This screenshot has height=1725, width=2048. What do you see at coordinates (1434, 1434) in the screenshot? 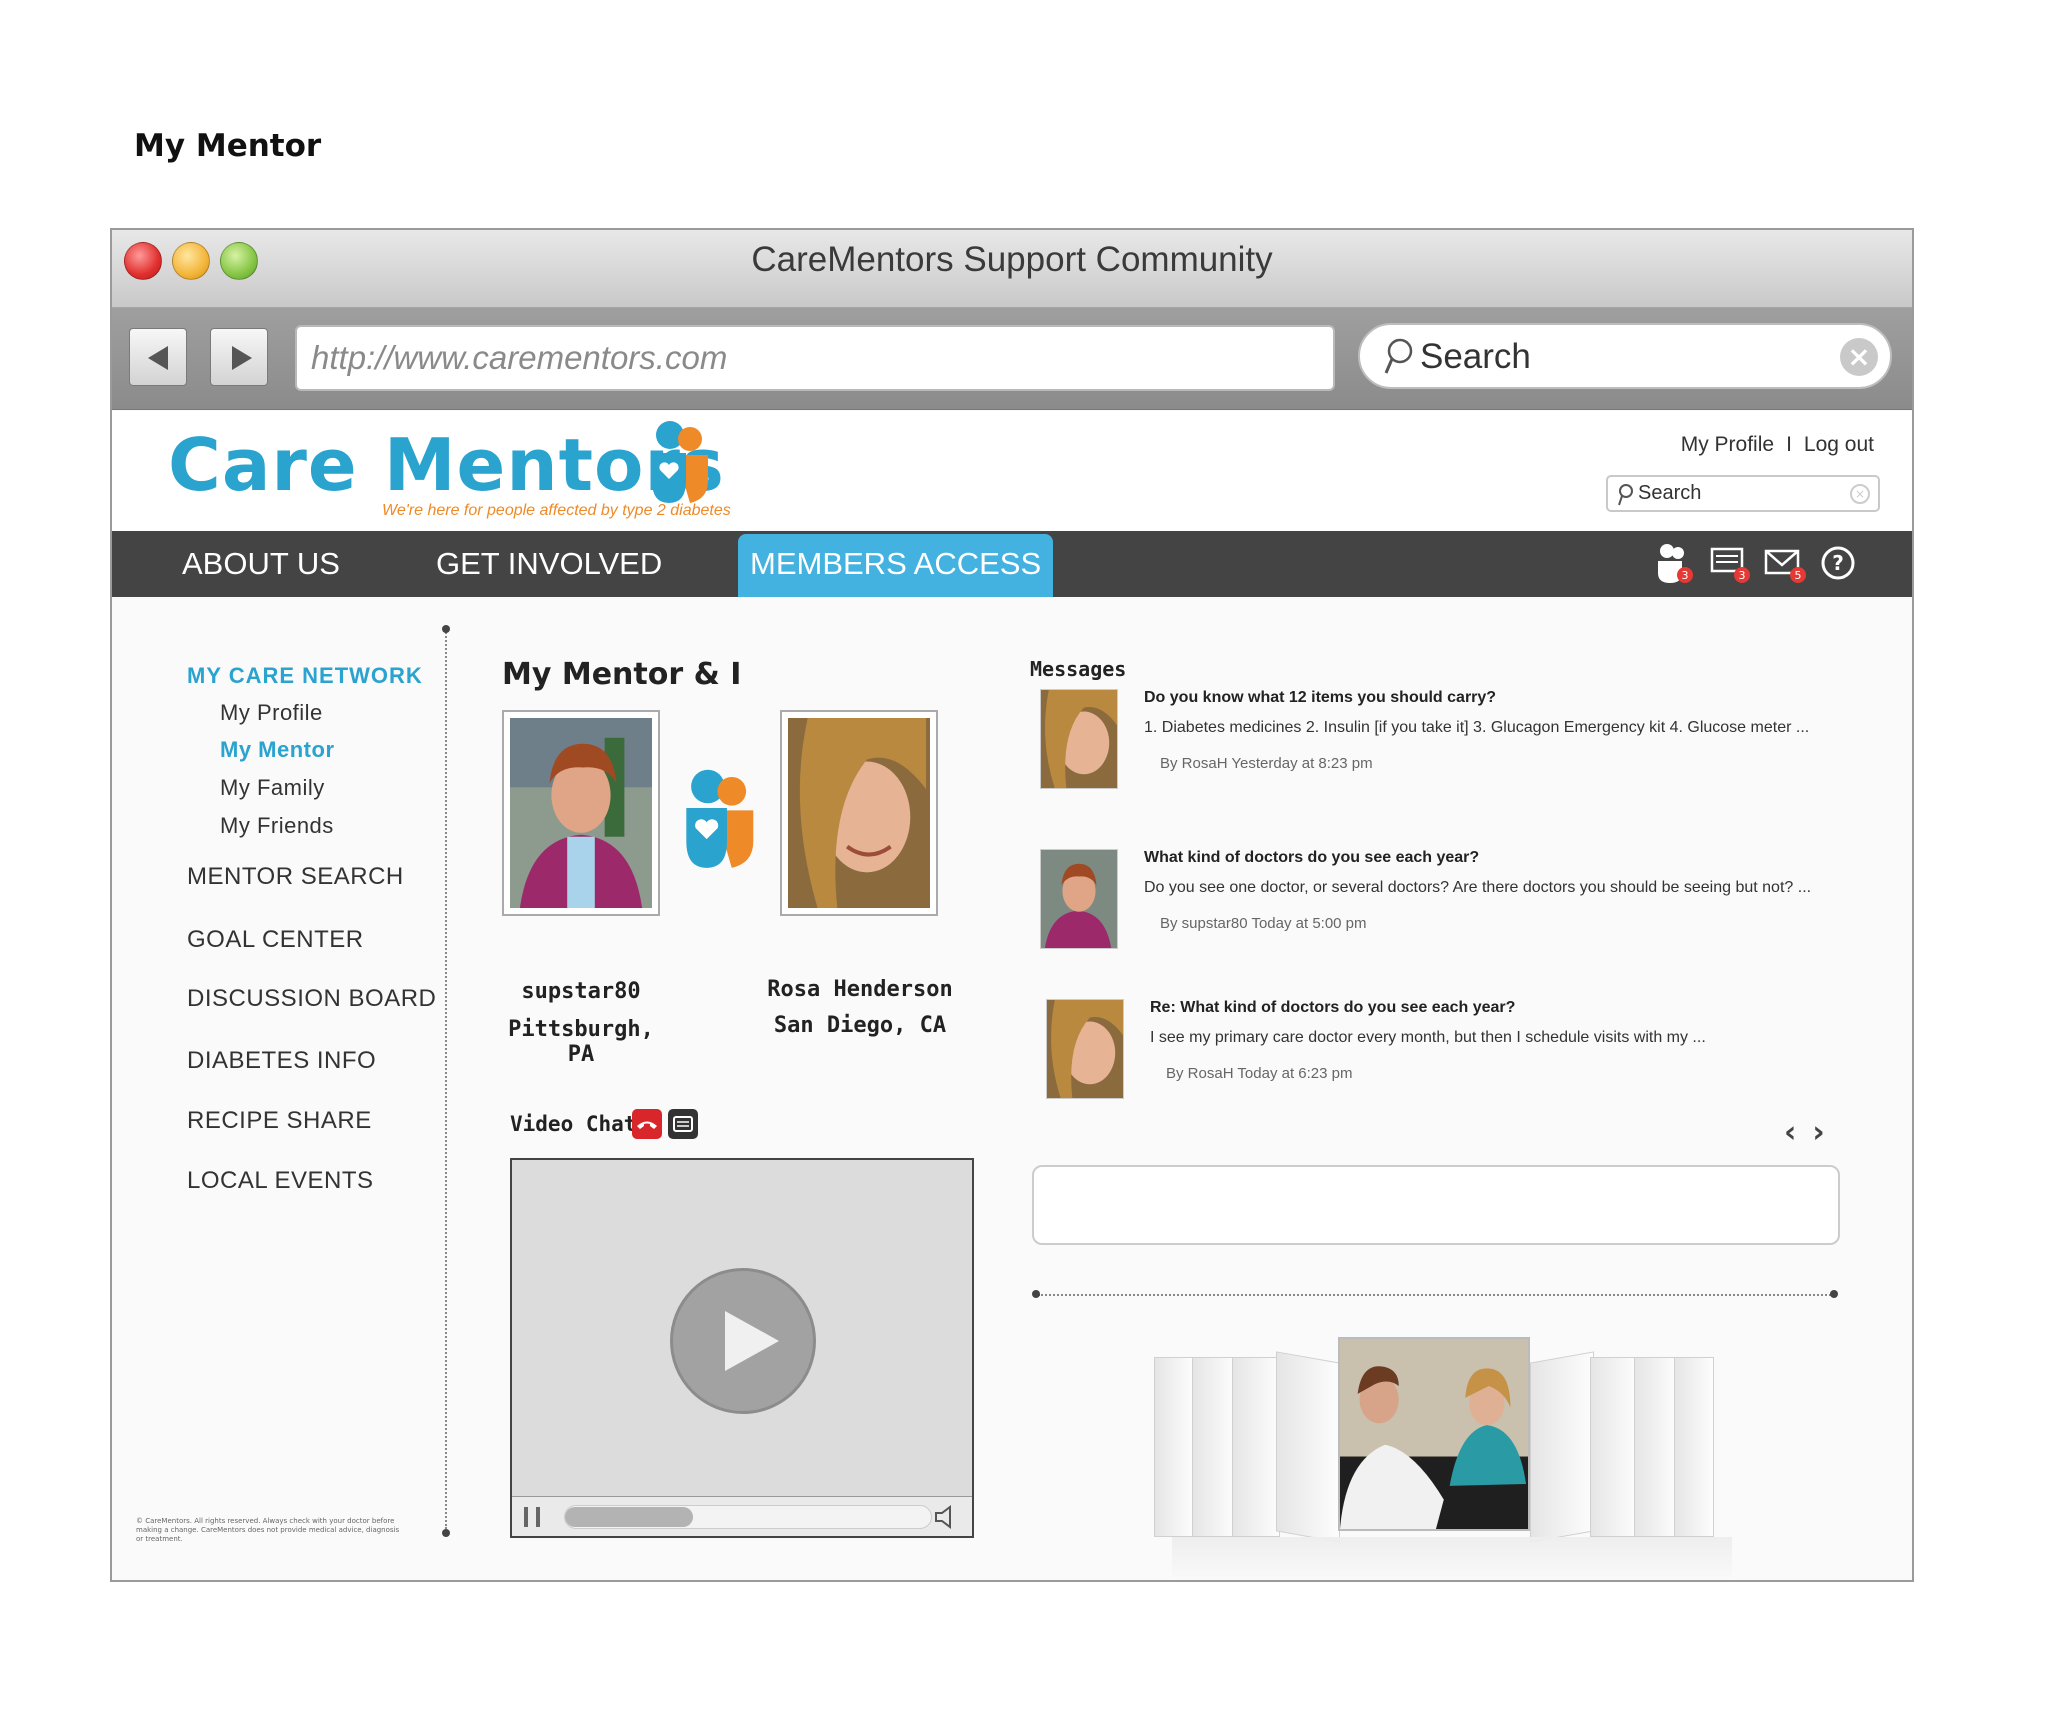
I see `gallery-featured-photo` at bounding box center [1434, 1434].